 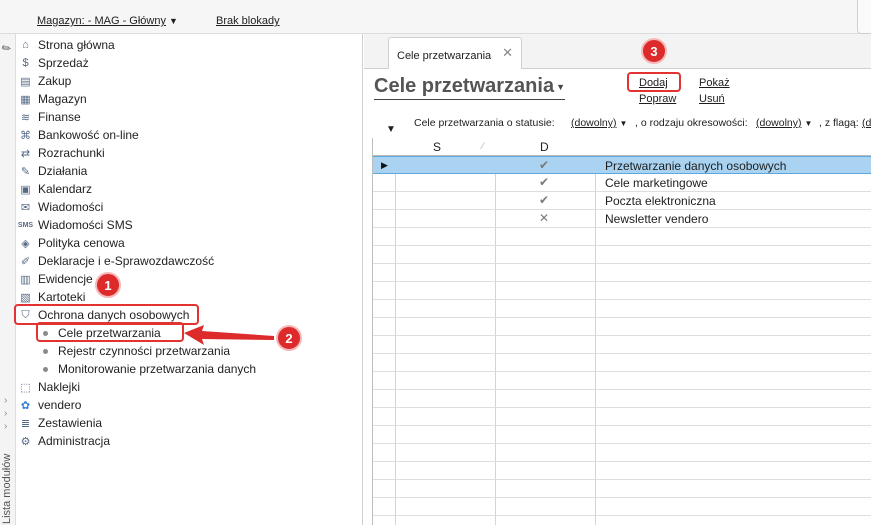 I want to click on table-row: ▶ ✔ Przetwarzanie danych osobowych, so click(x=622, y=165).